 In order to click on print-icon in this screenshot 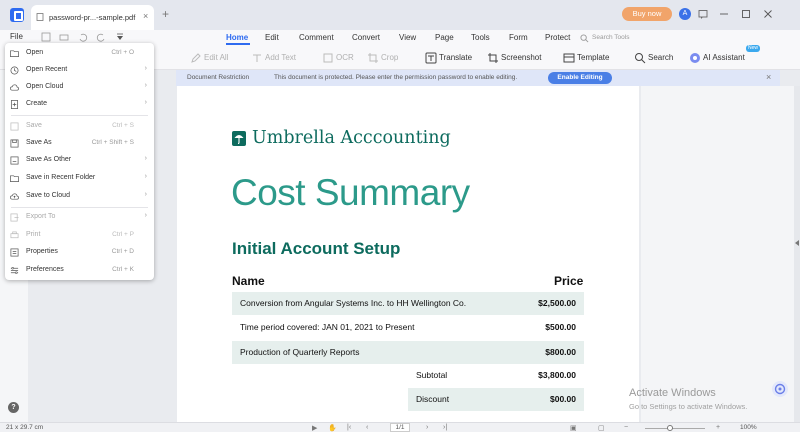, I will do `click(64, 37)`.